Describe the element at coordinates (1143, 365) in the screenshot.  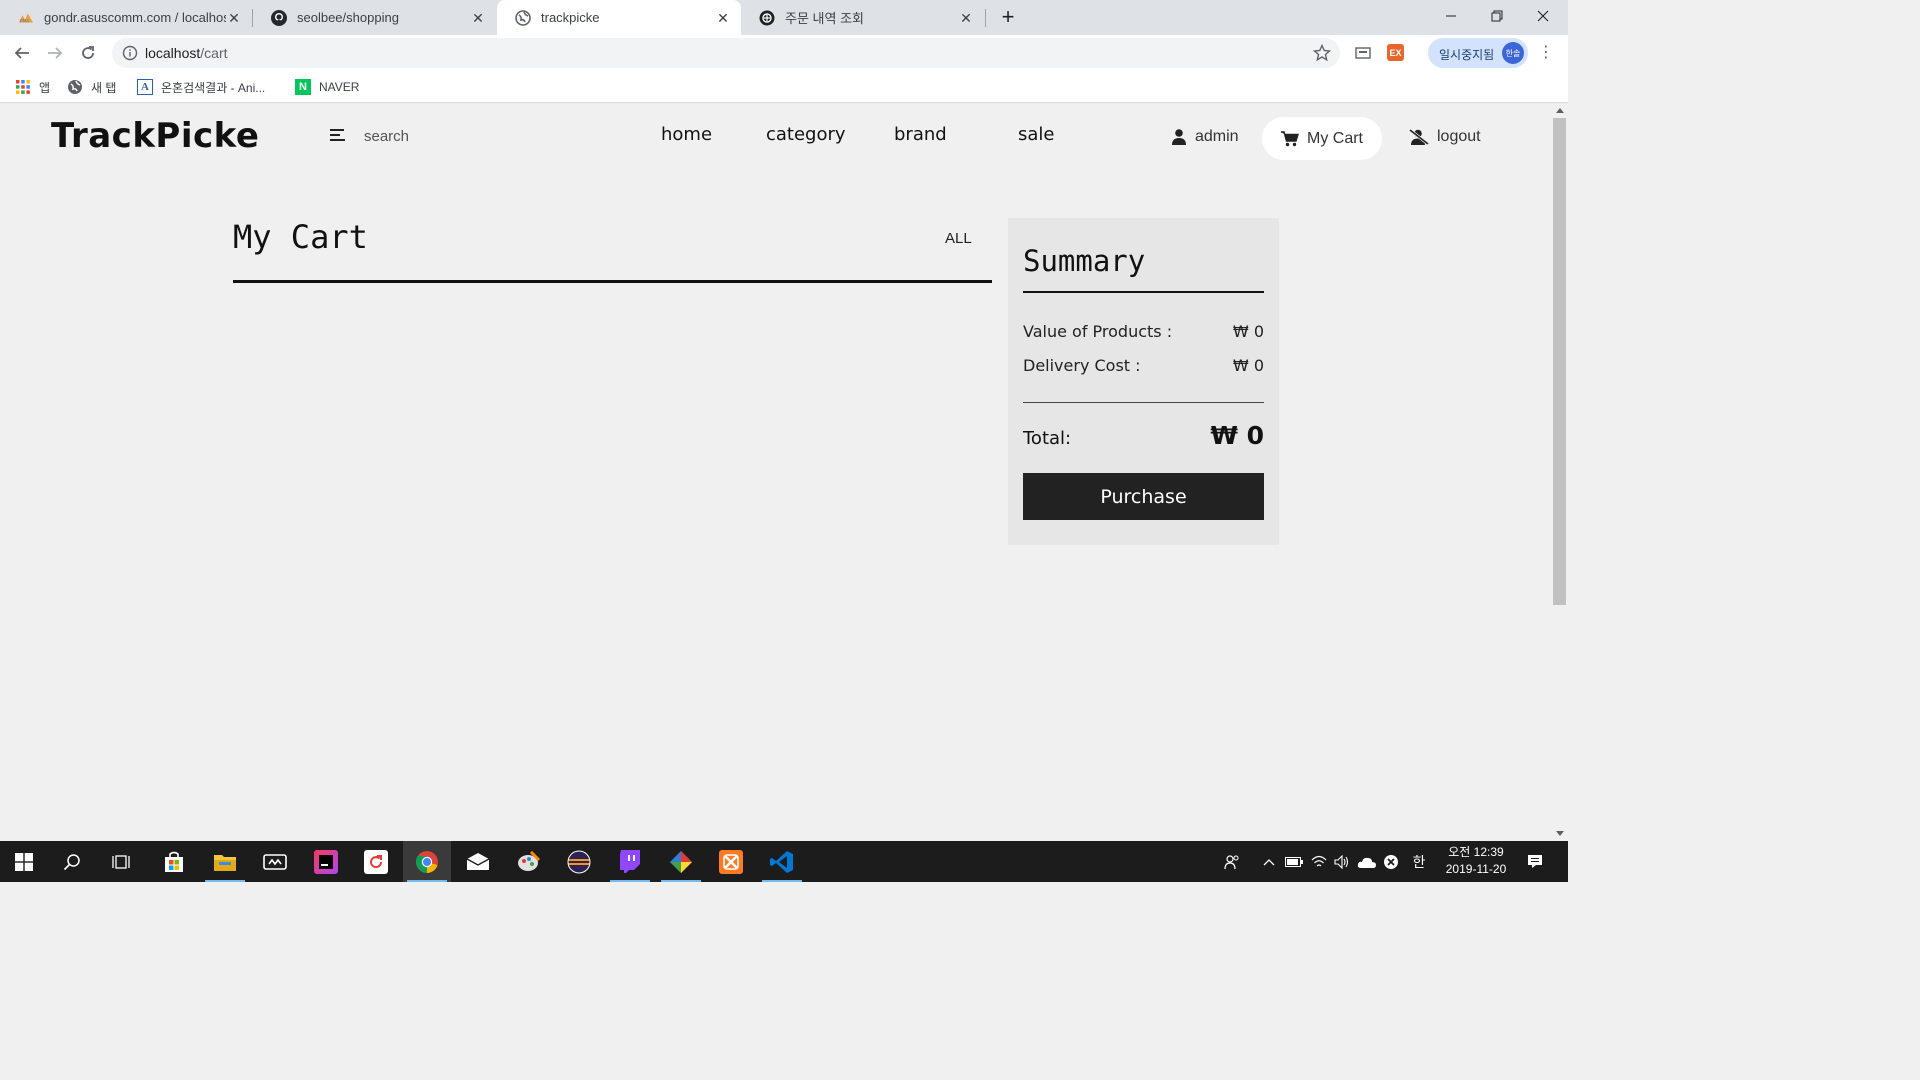
I see `delivery-cost-row: Delivery Cost : ₩ 0` at that location.